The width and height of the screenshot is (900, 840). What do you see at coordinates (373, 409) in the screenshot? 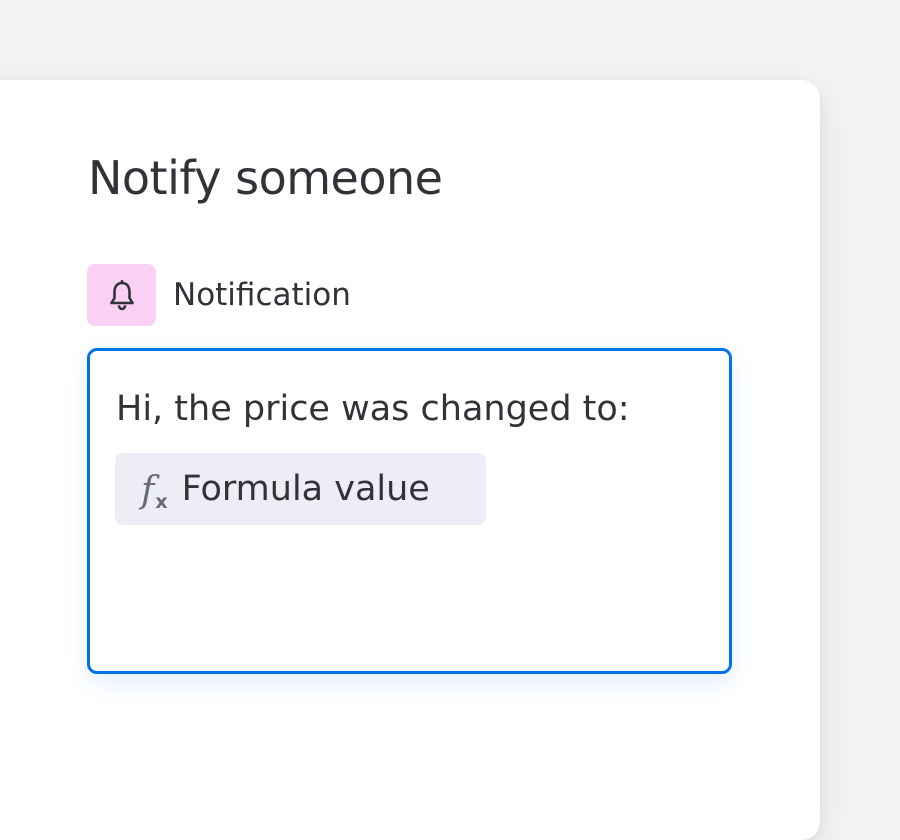
I see `message-text: Hi, the price was changed to:` at bounding box center [373, 409].